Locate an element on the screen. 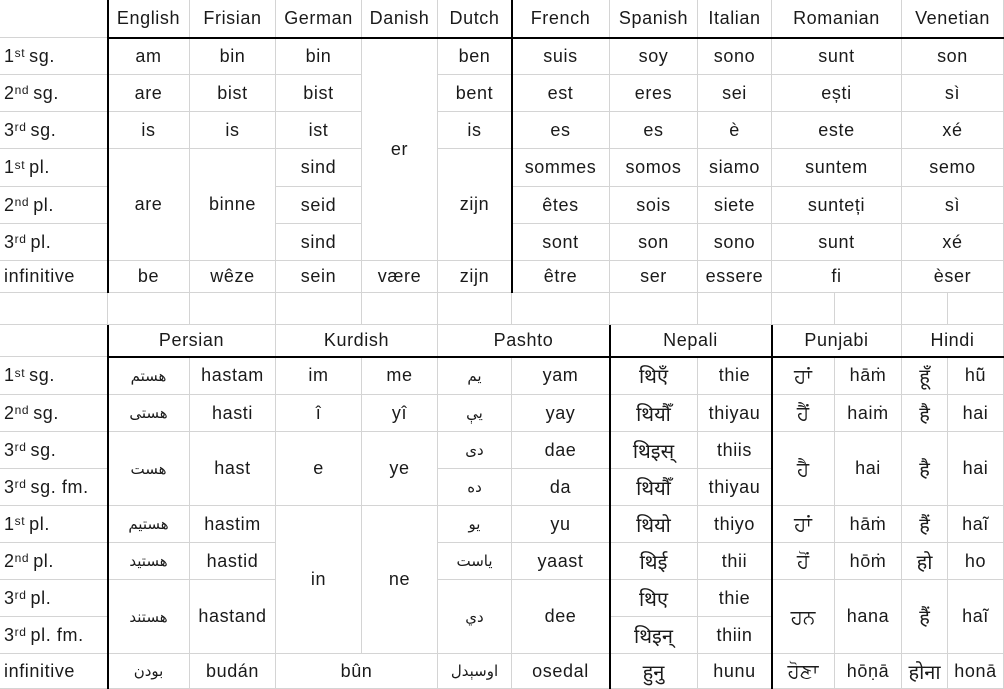 Image resolution: width=1004 pixels, height=689 pixels. verb-form-cell: essere is located at coordinates (735, 277).